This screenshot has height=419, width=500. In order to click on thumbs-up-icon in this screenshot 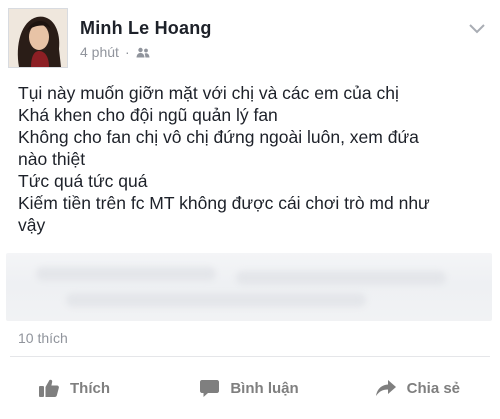, I will do `click(49, 388)`.